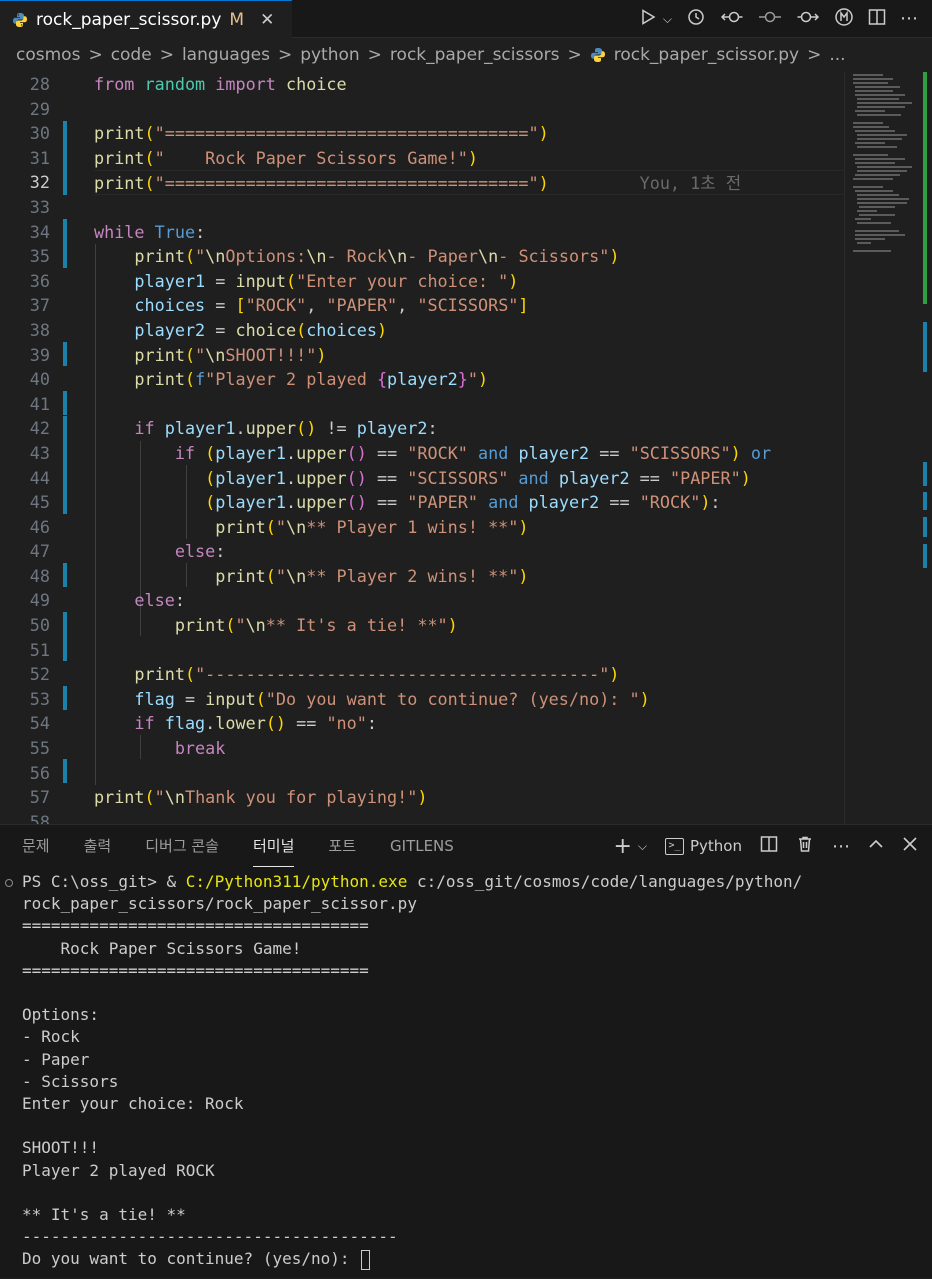 The width and height of the screenshot is (932, 1279). I want to click on line-number: 33, so click(39, 206).